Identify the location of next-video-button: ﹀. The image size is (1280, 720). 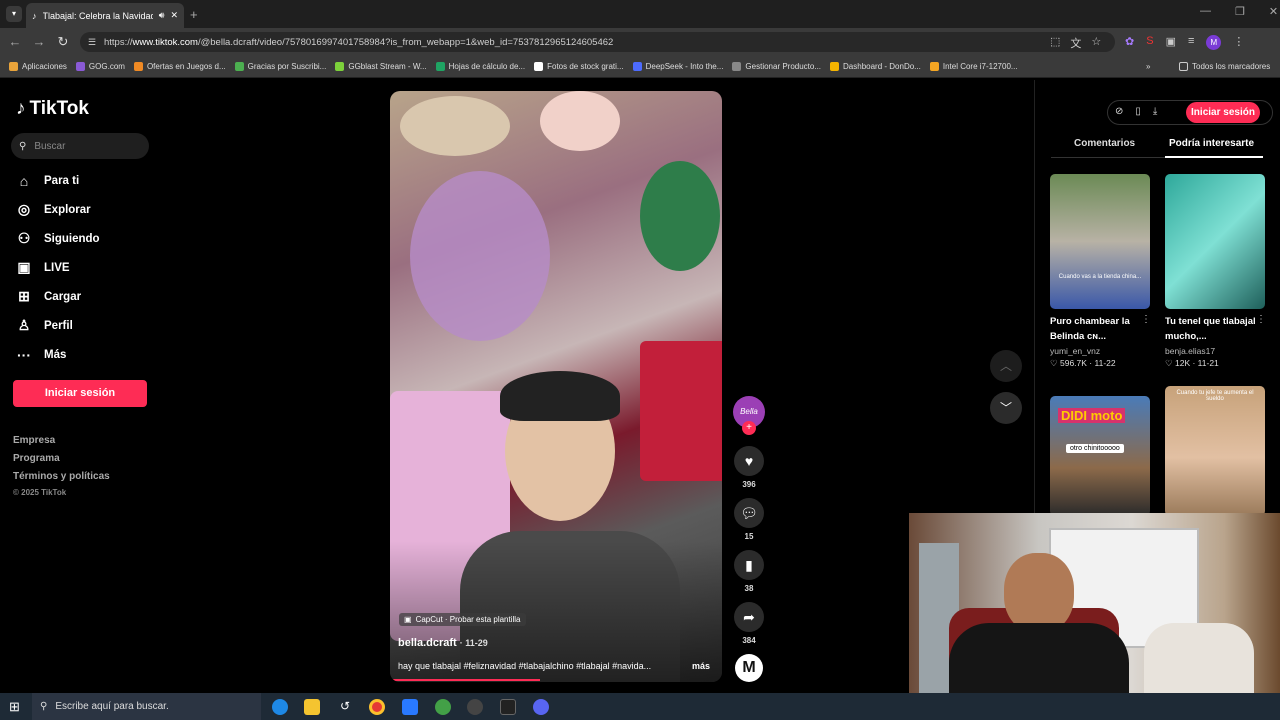
(1006, 408).